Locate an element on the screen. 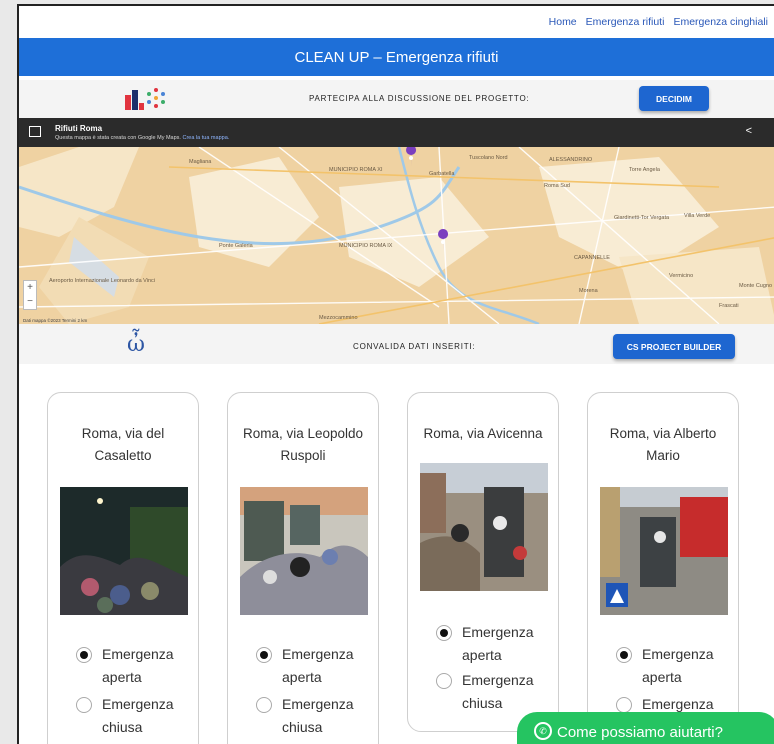 The width and height of the screenshot is (774, 744). map-label-capannelle: CAPANNELLE is located at coordinates (592, 258).